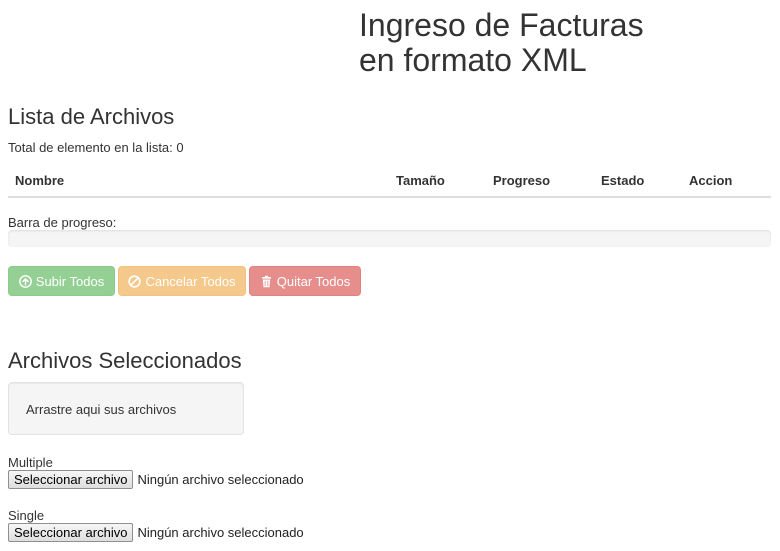 The width and height of the screenshot is (780, 551). I want to click on file-list-heading: Lista de Archivos, so click(91, 116).